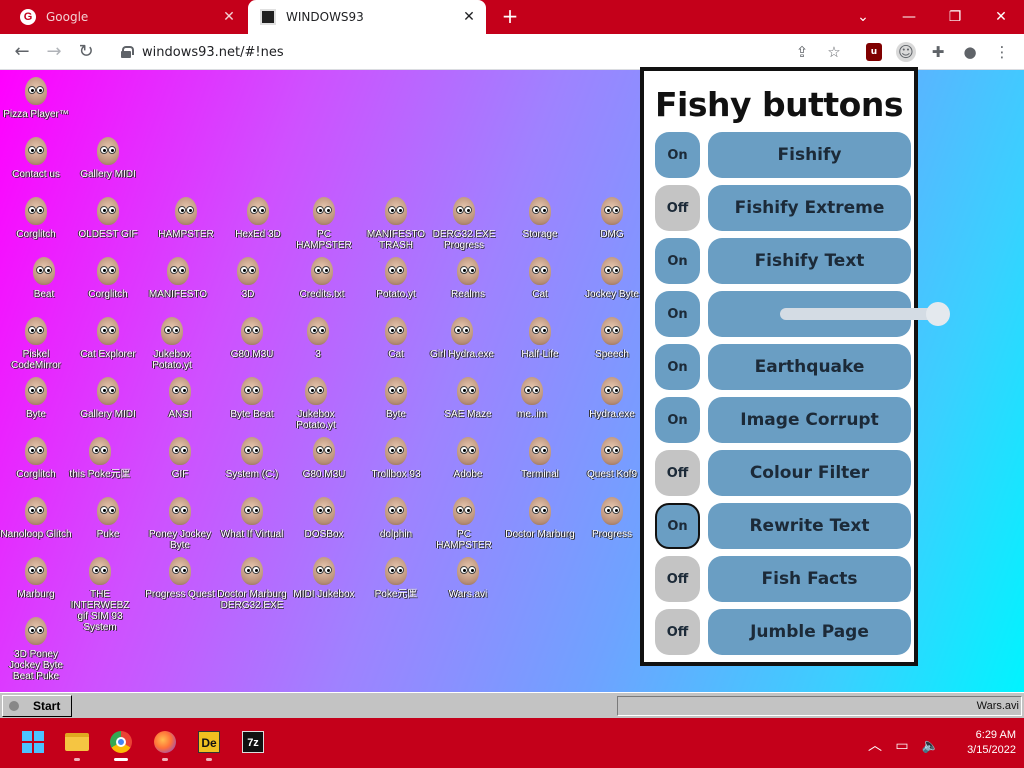 This screenshot has height=768, width=1024. What do you see at coordinates (809, 208) in the screenshot?
I see `fishy-action-button: Fishify Extreme` at bounding box center [809, 208].